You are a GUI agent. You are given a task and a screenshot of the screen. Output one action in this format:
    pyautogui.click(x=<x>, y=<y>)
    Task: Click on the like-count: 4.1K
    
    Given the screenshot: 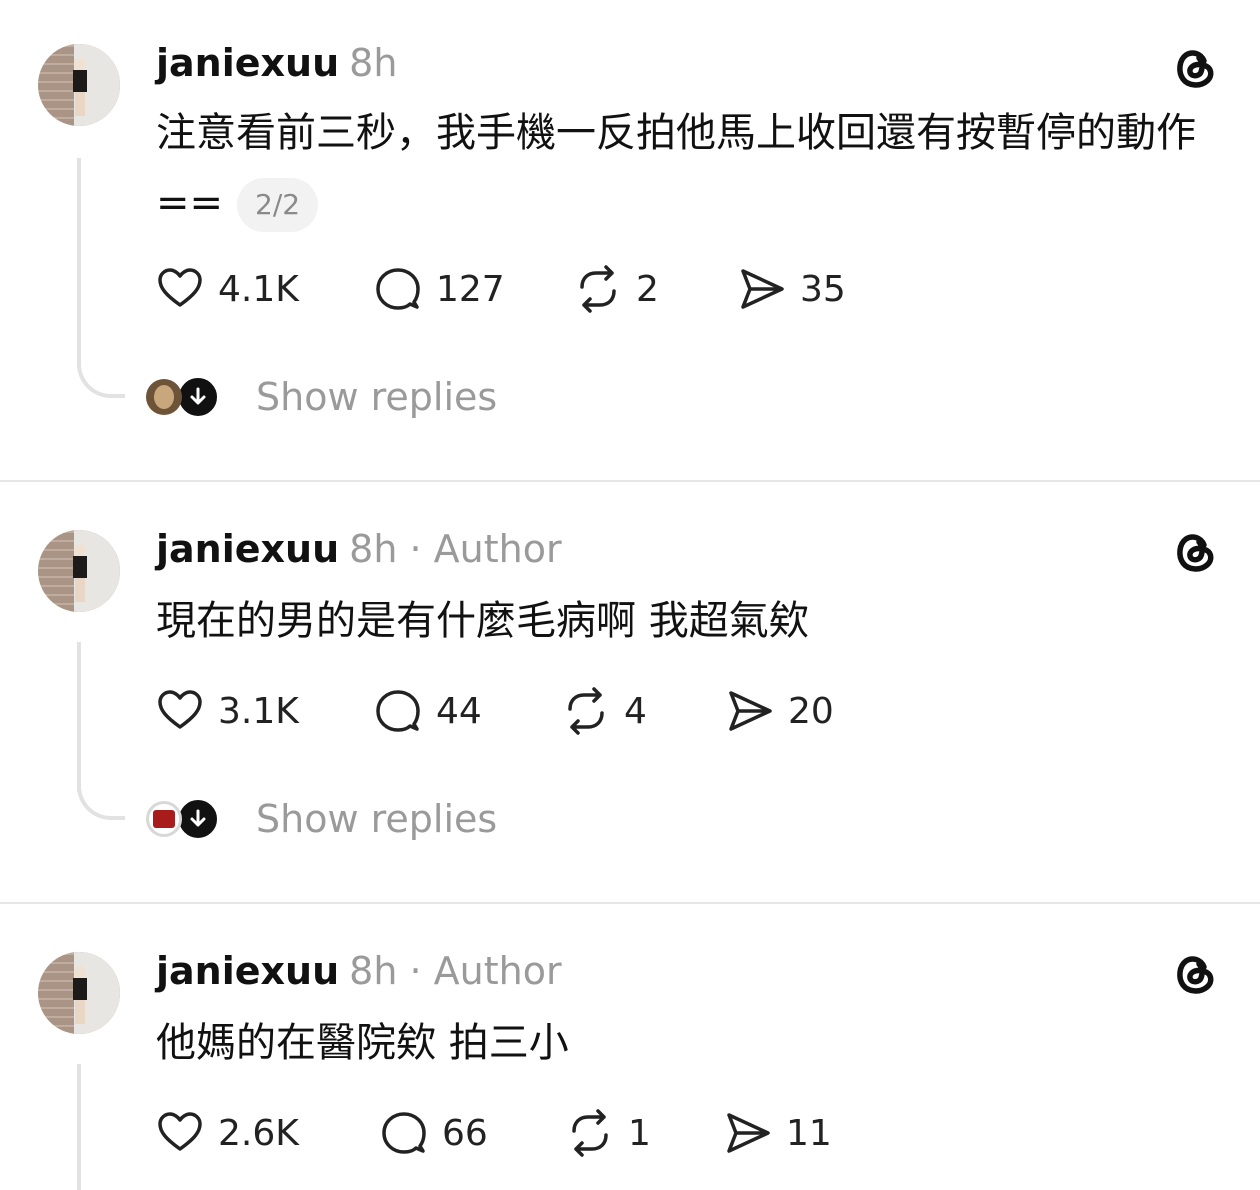 What is the action you would take?
    pyautogui.click(x=258, y=289)
    